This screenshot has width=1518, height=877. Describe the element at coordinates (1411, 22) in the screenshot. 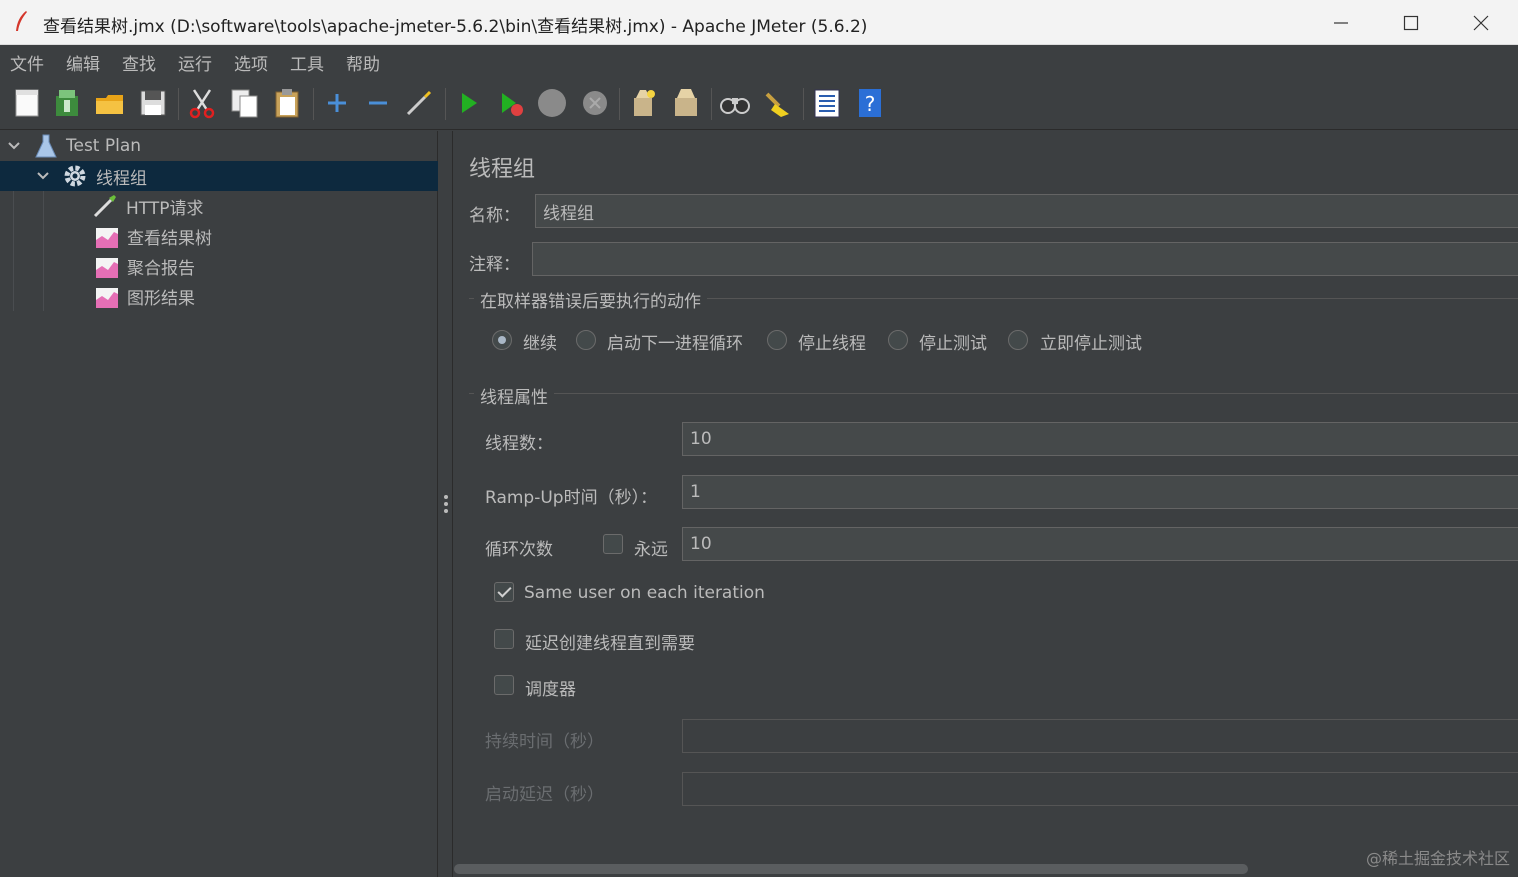

I see `maximize-button` at that location.